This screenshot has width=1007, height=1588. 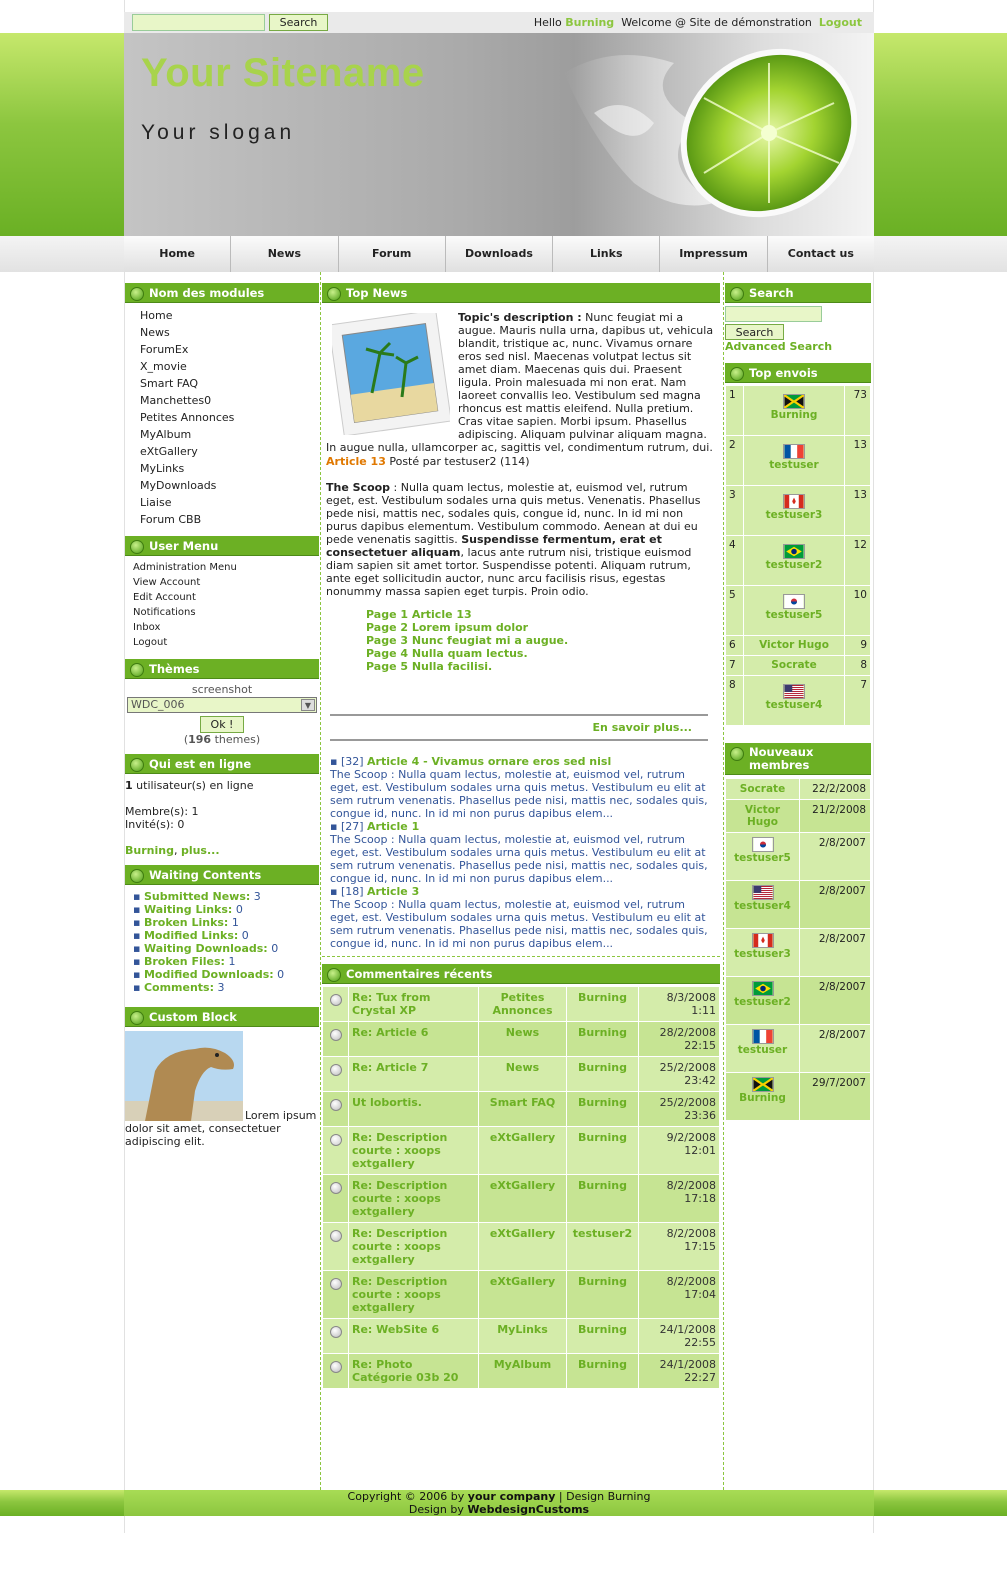 What do you see at coordinates (602, 1246) in the screenshot?
I see `comment-user: testuser2` at bounding box center [602, 1246].